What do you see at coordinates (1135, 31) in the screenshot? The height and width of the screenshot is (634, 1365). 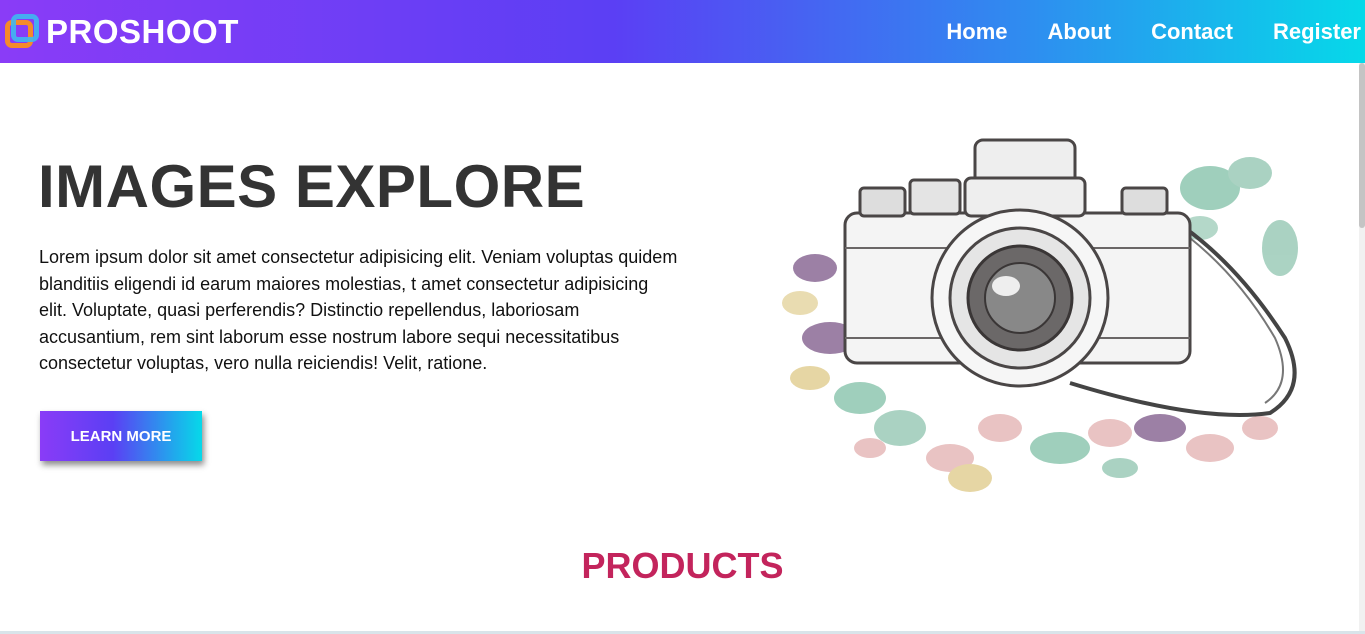 I see `nav-links: Home About Contact Register` at bounding box center [1135, 31].